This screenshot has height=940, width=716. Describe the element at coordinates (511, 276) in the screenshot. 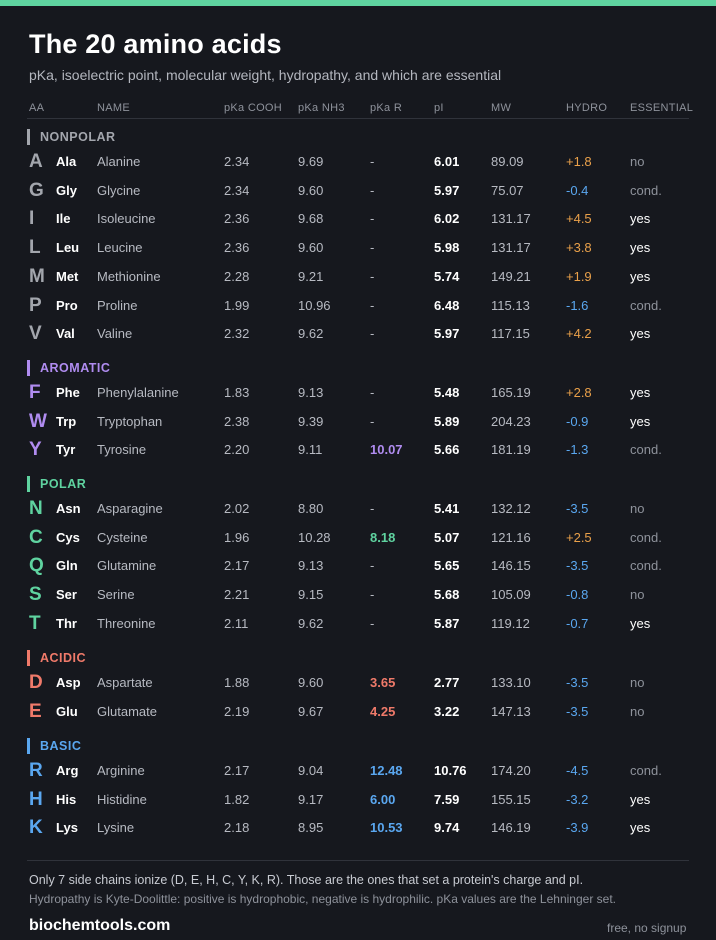

I see `mw-value: 149.21` at that location.